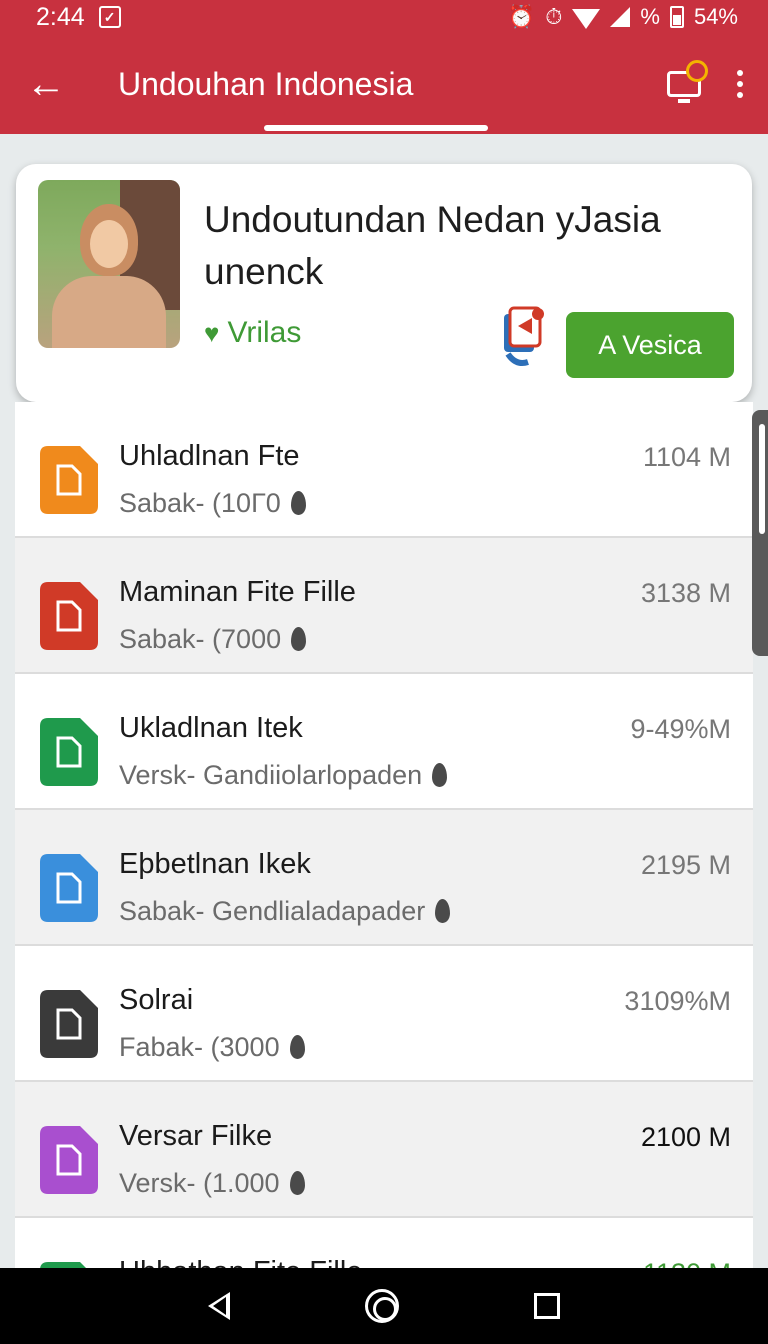 This screenshot has height=1344, width=768. Describe the element at coordinates (196, 1136) in the screenshot. I see `file-name: Versar Filke` at that location.